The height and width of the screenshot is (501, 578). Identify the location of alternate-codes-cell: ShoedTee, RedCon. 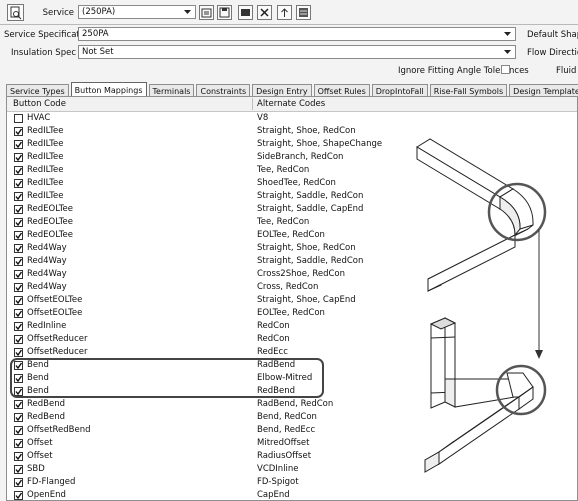
(296, 183).